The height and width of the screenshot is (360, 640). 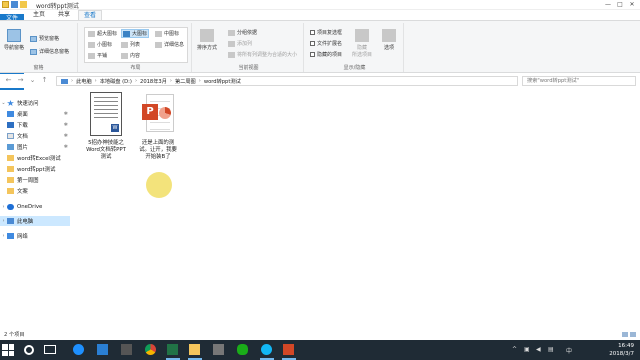 I want to click on size-all-columns-label: 将所有列调整为合适的大小, so click(x=267, y=55).